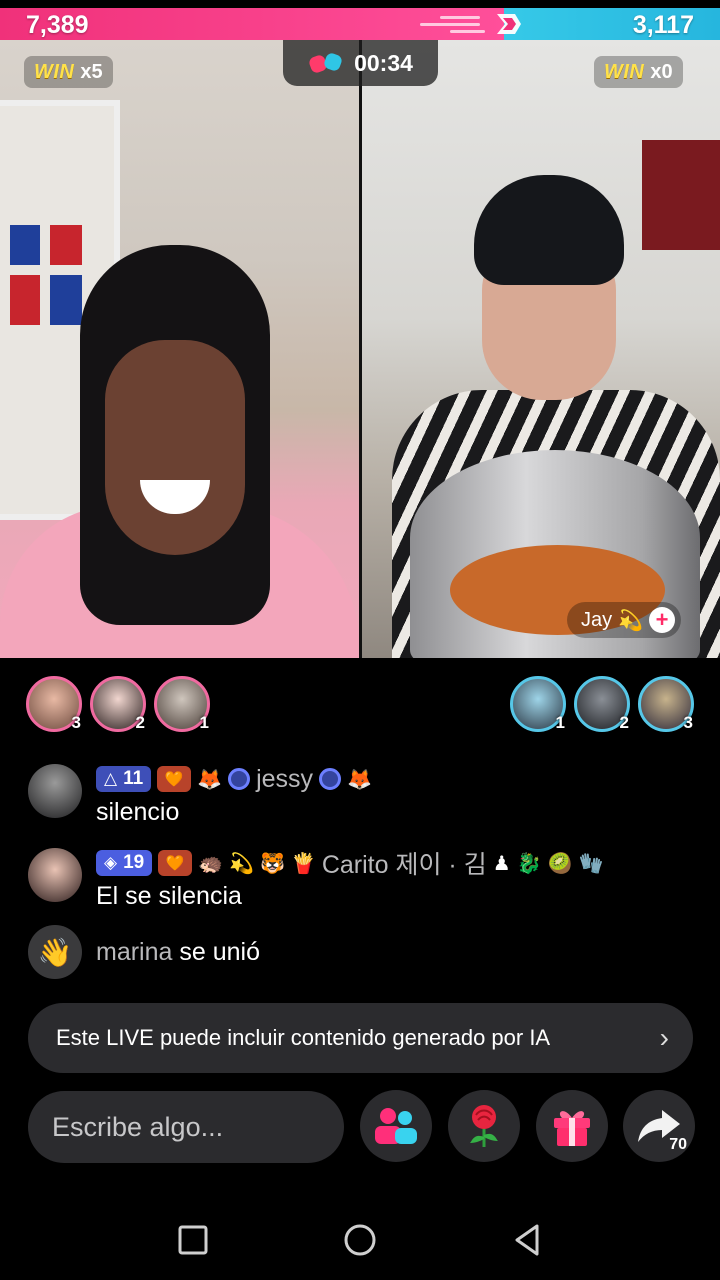 This screenshot has height=1280, width=720. What do you see at coordinates (529, 863) in the screenshot?
I see `dragon-icon: 🐉` at bounding box center [529, 863].